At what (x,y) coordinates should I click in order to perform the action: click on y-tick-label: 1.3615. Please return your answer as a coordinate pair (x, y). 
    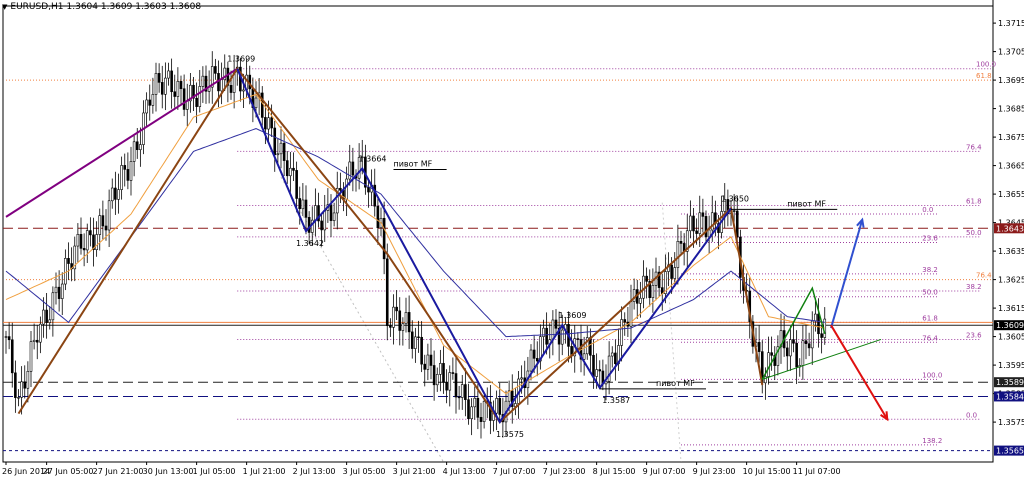
    Looking at the image, I should click on (1011, 308).